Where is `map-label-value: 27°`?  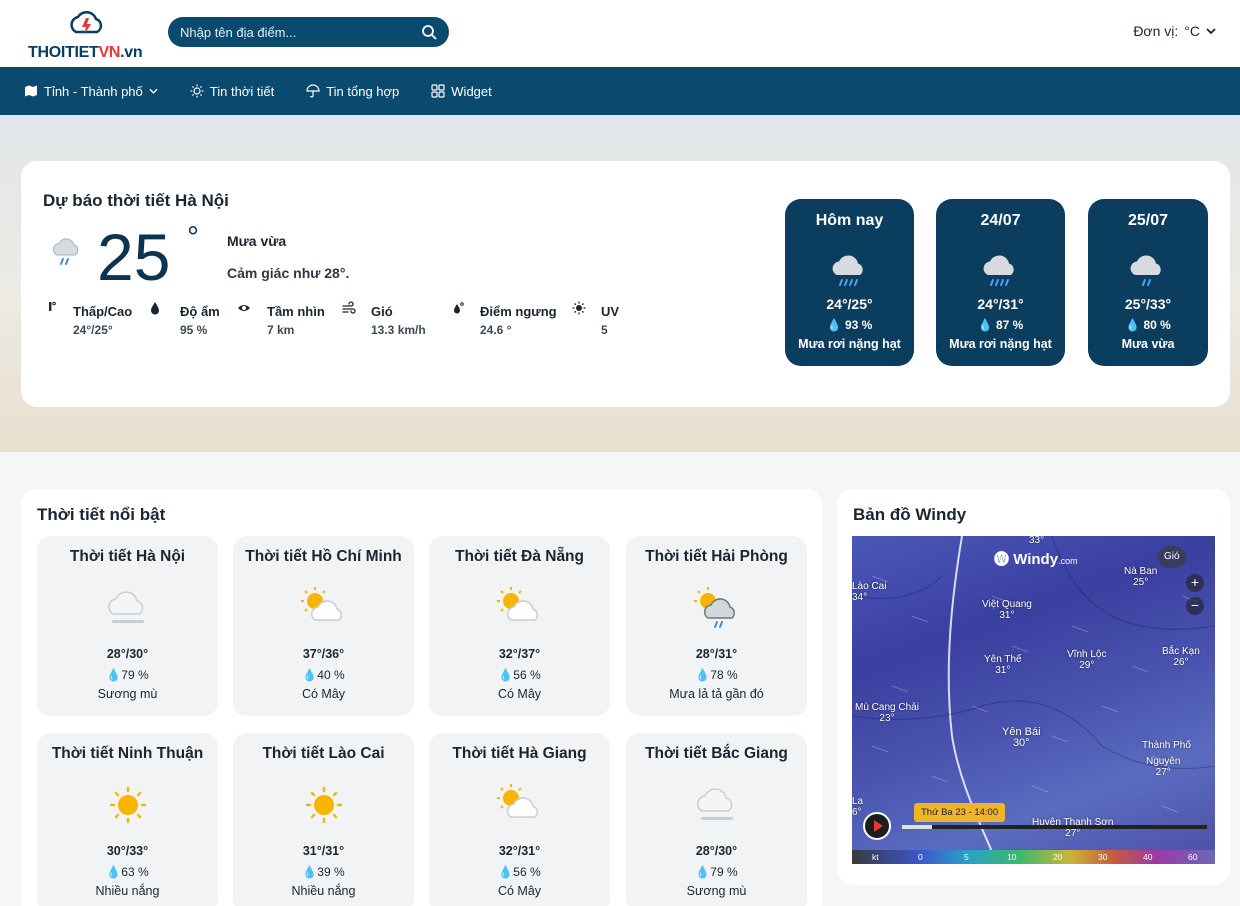
map-label-value: 27° is located at coordinates (1073, 833).